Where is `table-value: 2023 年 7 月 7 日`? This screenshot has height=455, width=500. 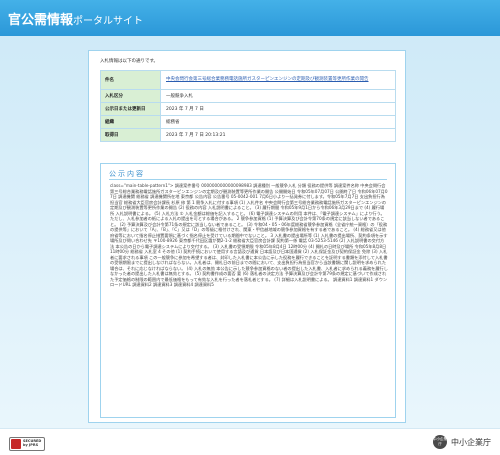 table-value: 2023 年 7 月 7 日 is located at coordinates (278, 109).